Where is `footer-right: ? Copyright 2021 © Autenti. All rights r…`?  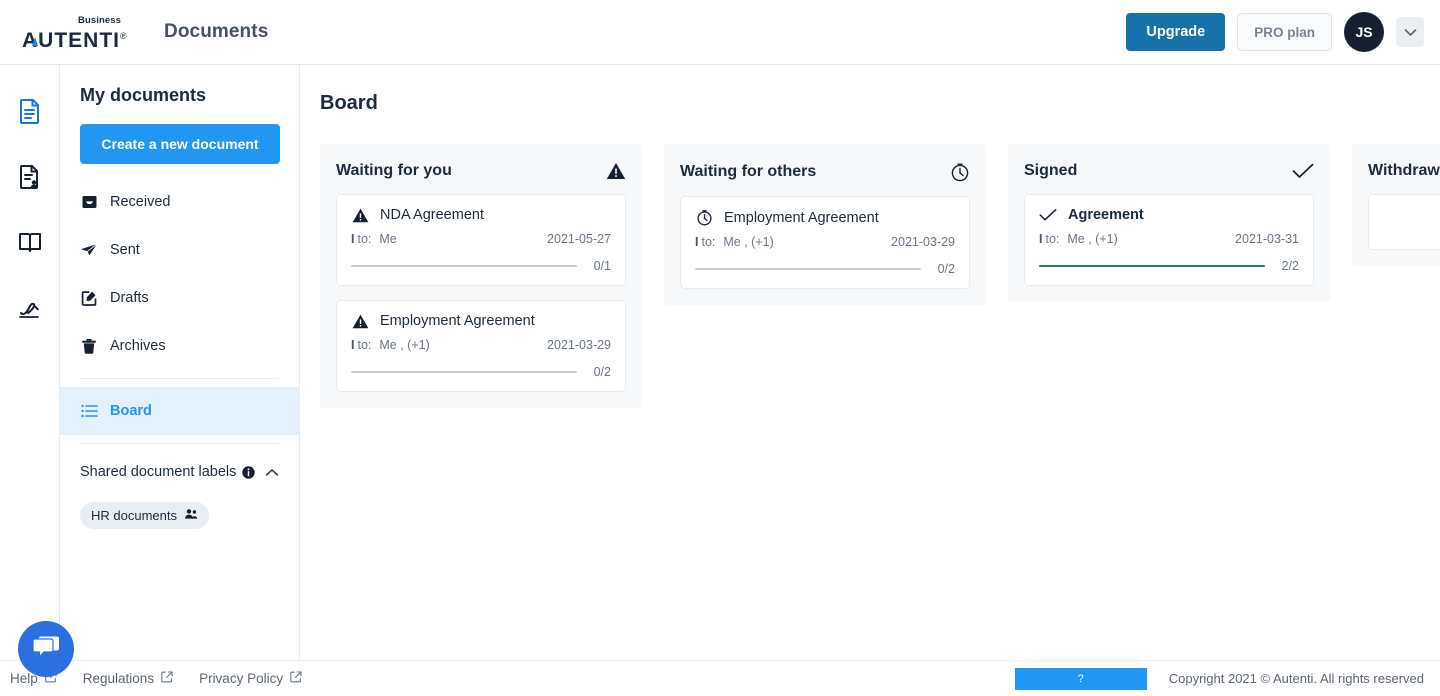
footer-right: ? Copyright 2021 © Autenti. All rights r… is located at coordinates (1227, 678).